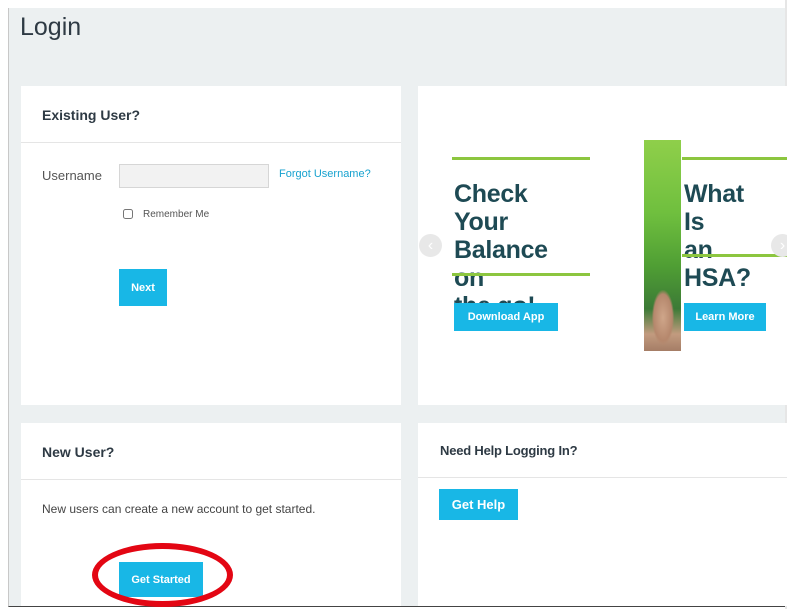  What do you see at coordinates (506, 317) in the screenshot?
I see `download-app-button: Download App` at bounding box center [506, 317].